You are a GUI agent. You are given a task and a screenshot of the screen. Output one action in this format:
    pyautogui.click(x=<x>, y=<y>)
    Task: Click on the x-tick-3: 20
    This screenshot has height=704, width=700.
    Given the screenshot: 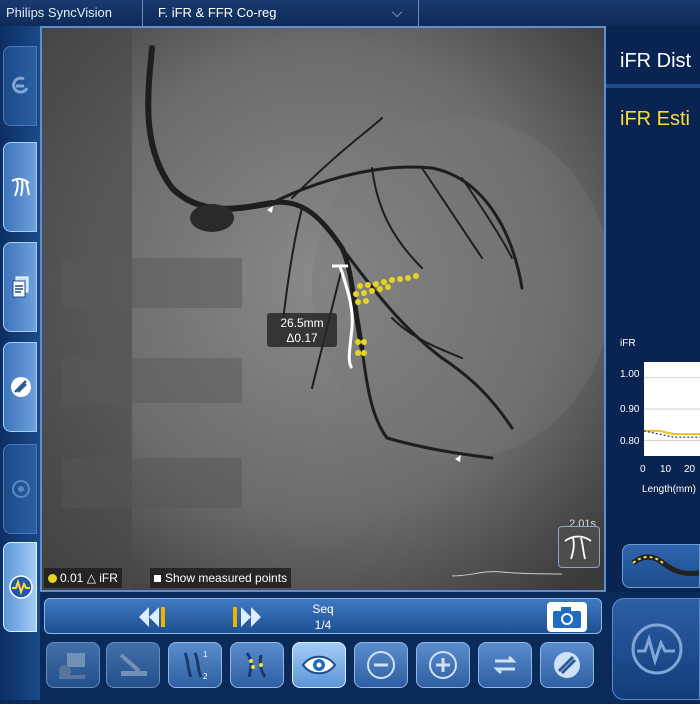 What is the action you would take?
    pyautogui.click(x=690, y=469)
    